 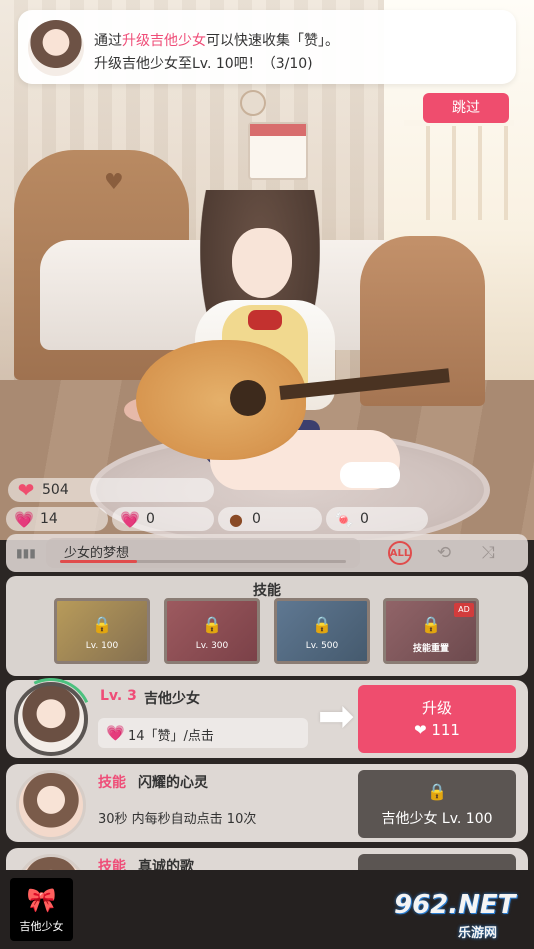 What do you see at coordinates (203, 561) in the screenshot?
I see `song-progress` at bounding box center [203, 561].